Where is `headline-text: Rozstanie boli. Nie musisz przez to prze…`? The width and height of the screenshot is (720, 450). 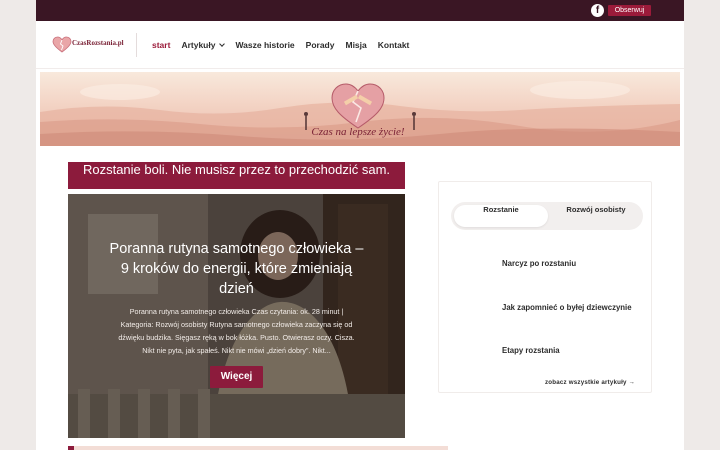
headline-text: Rozstanie boli. Nie musisz przez to prze… is located at coordinates (236, 169).